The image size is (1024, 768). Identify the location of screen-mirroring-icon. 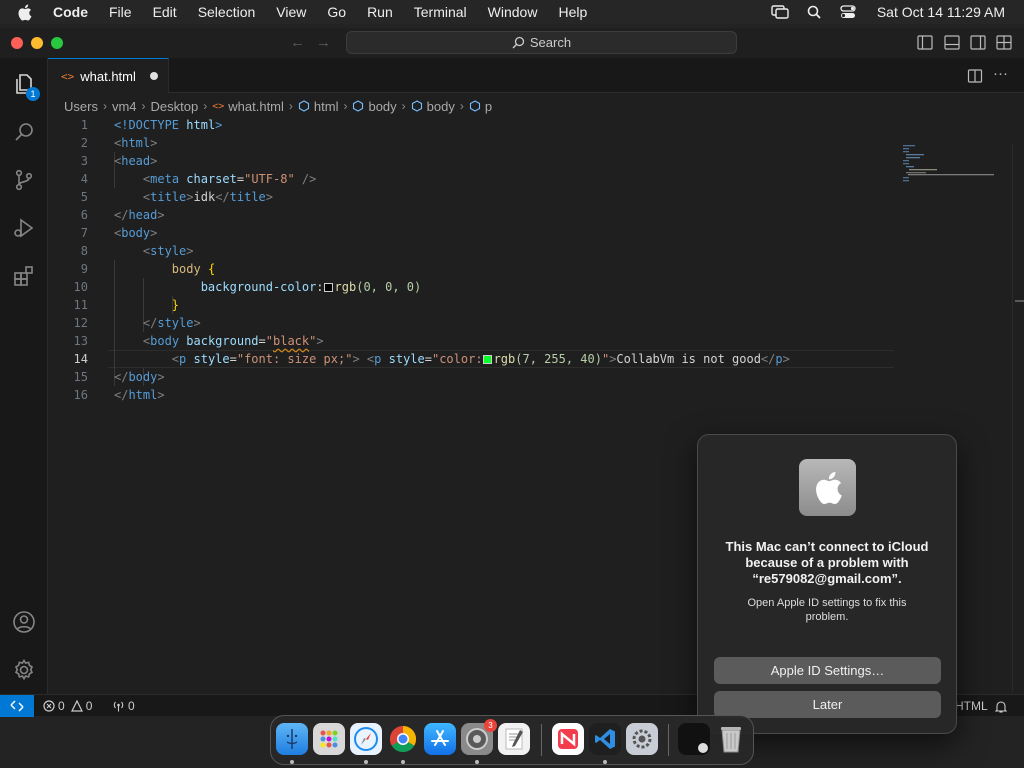
(780, 12).